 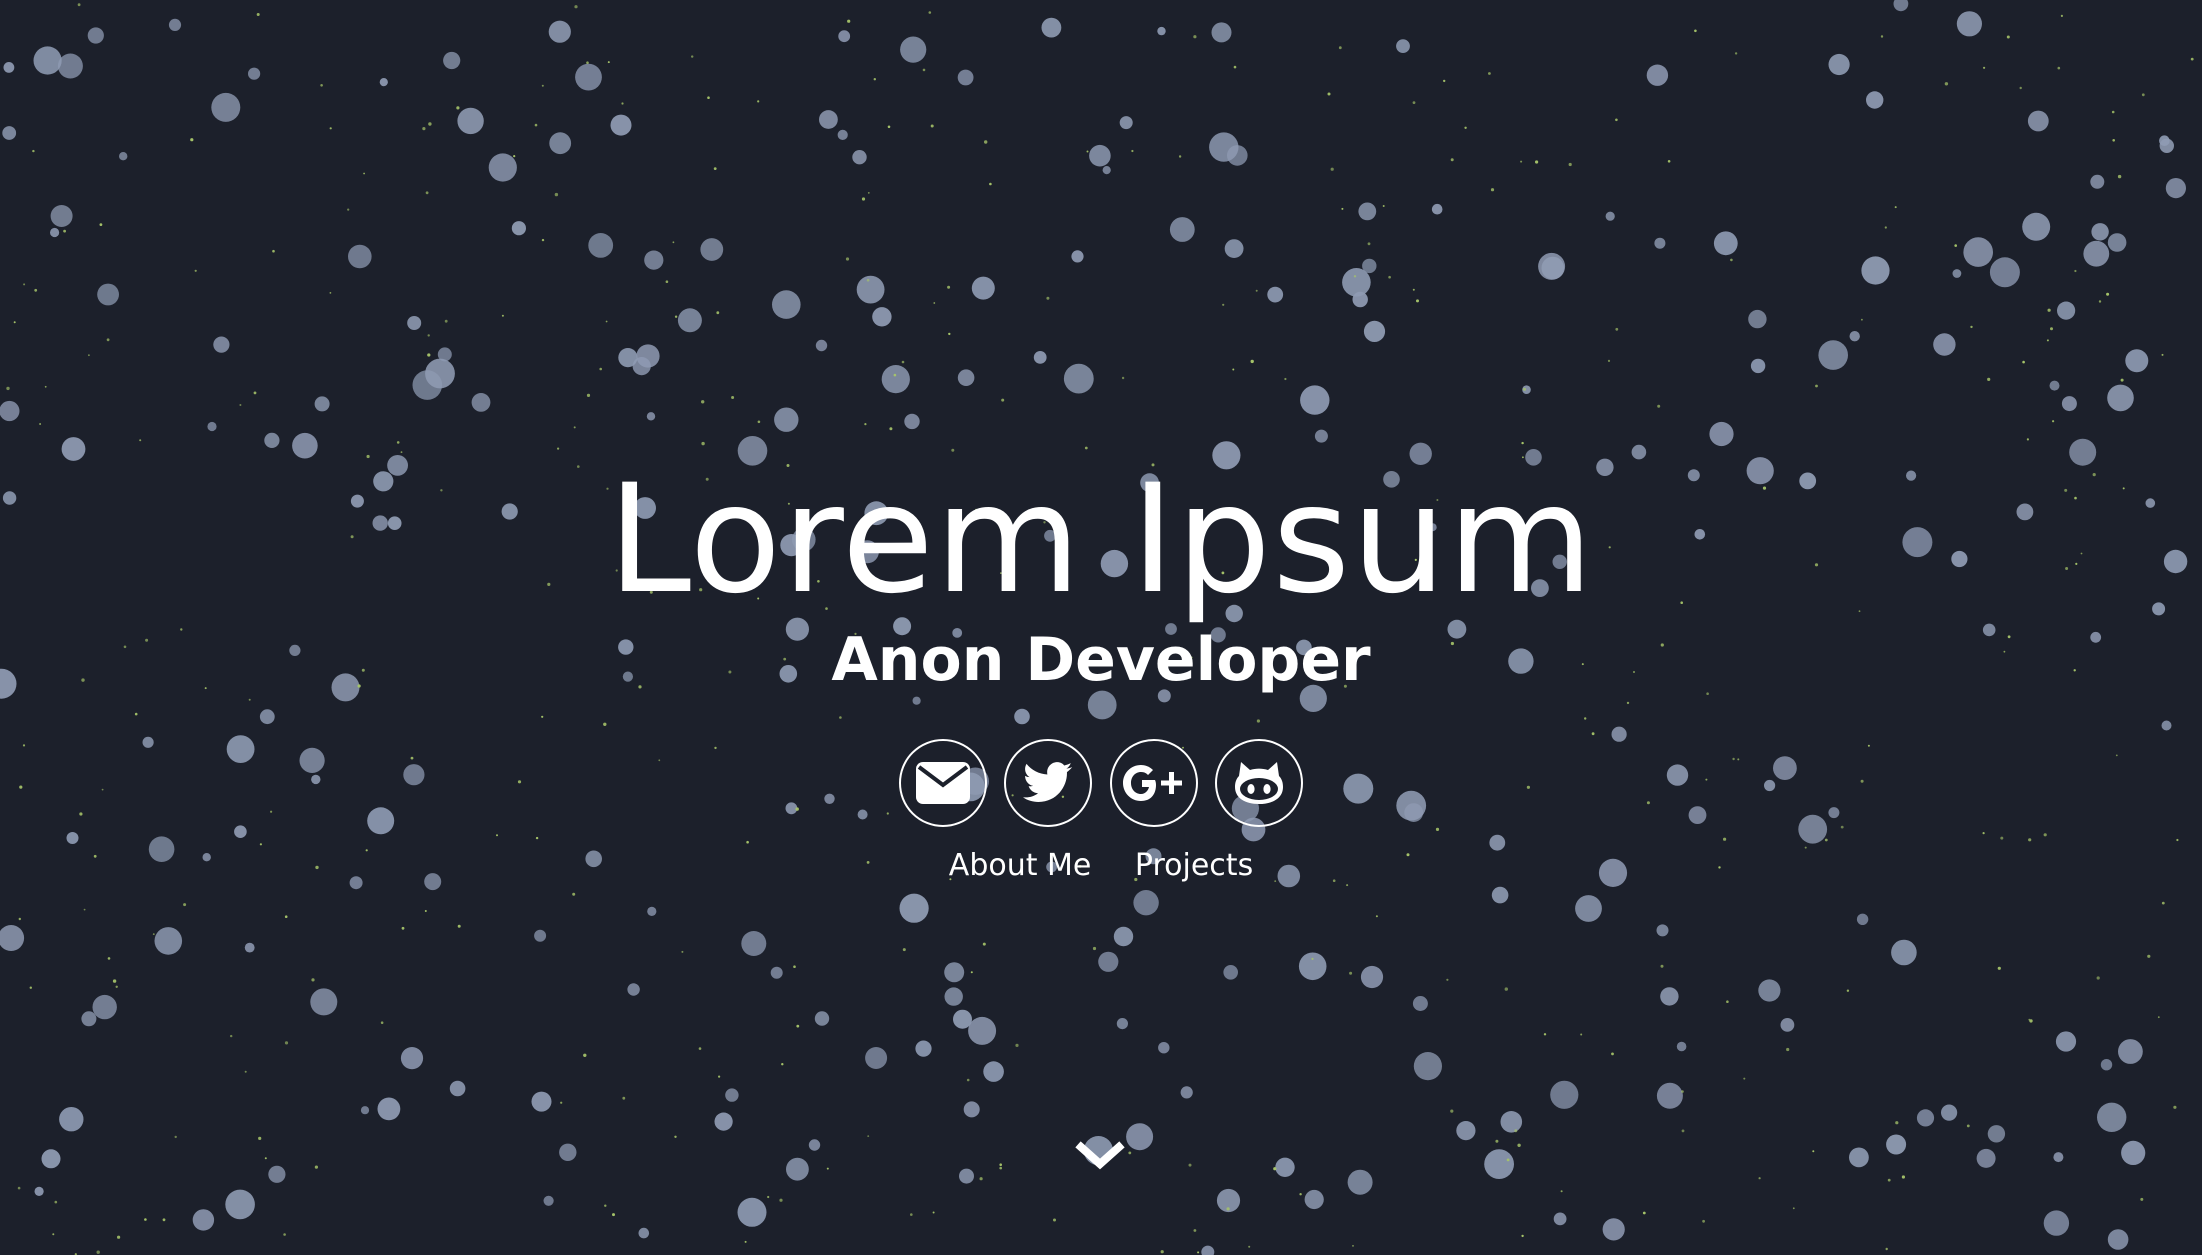 I want to click on github-button, so click(x=1258, y=783).